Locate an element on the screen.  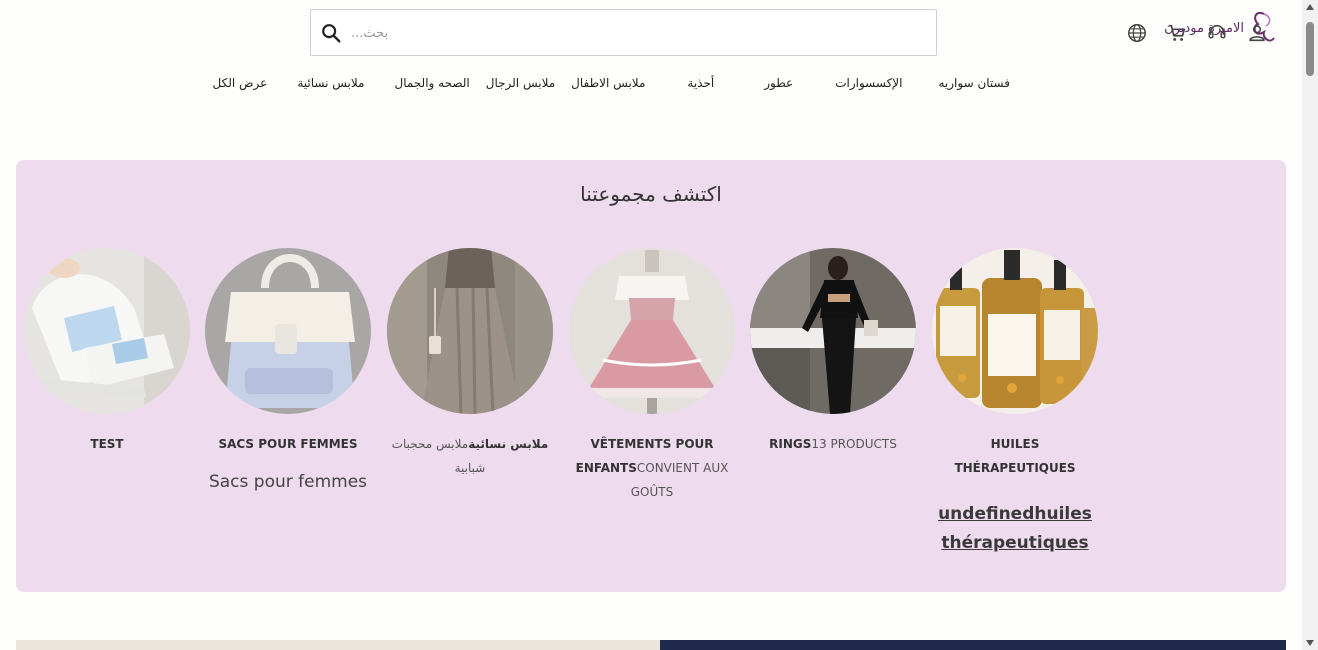
header-icons is located at coordinates (1204, 33).